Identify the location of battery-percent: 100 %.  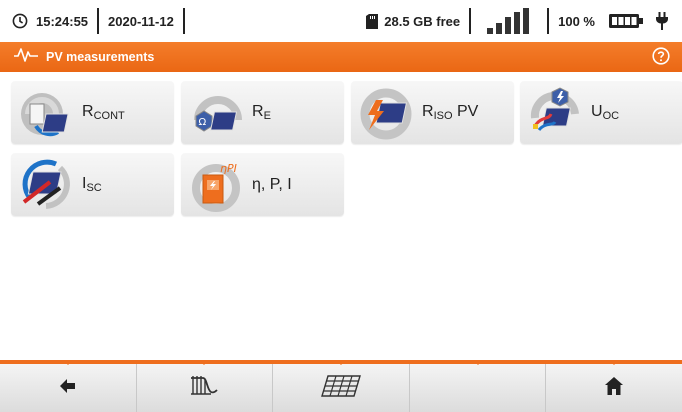
(576, 21).